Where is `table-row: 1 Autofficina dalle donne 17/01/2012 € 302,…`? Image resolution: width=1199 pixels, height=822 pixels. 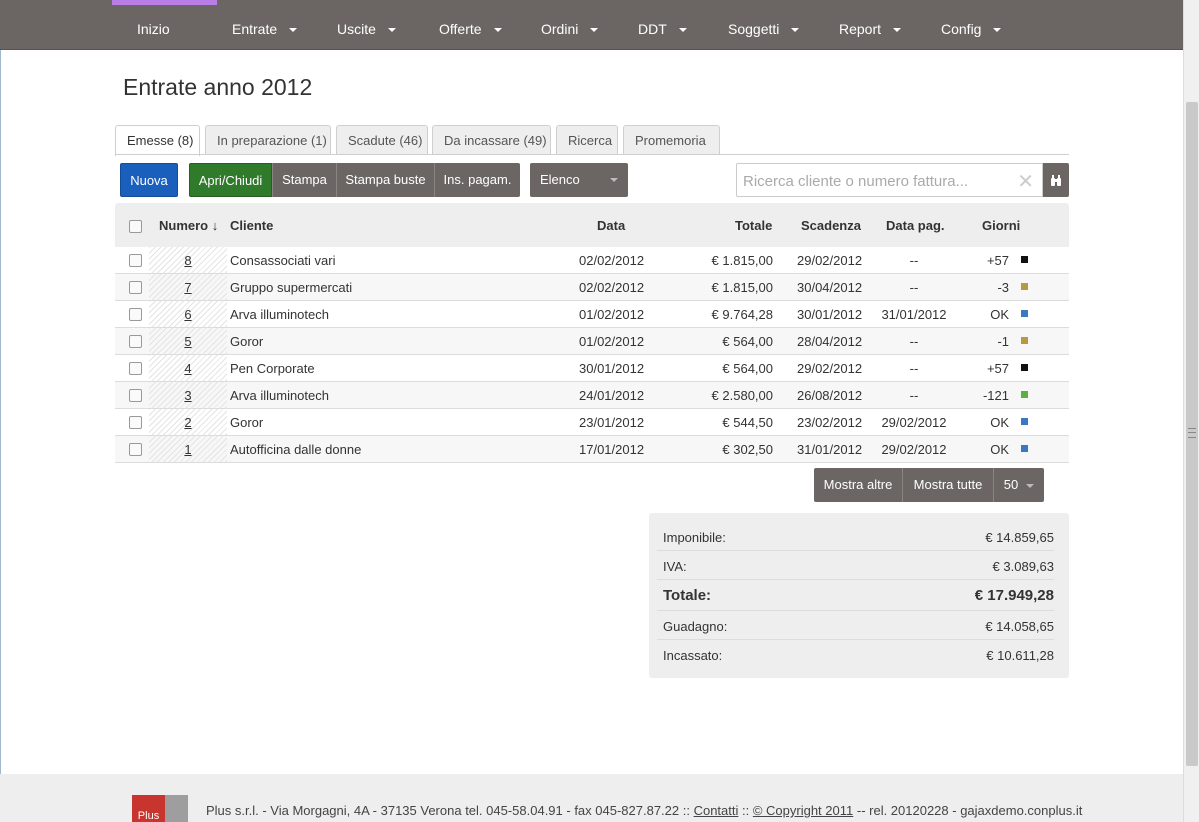 table-row: 1 Autofficina dalle donne 17/01/2012 € 302,… is located at coordinates (592, 449).